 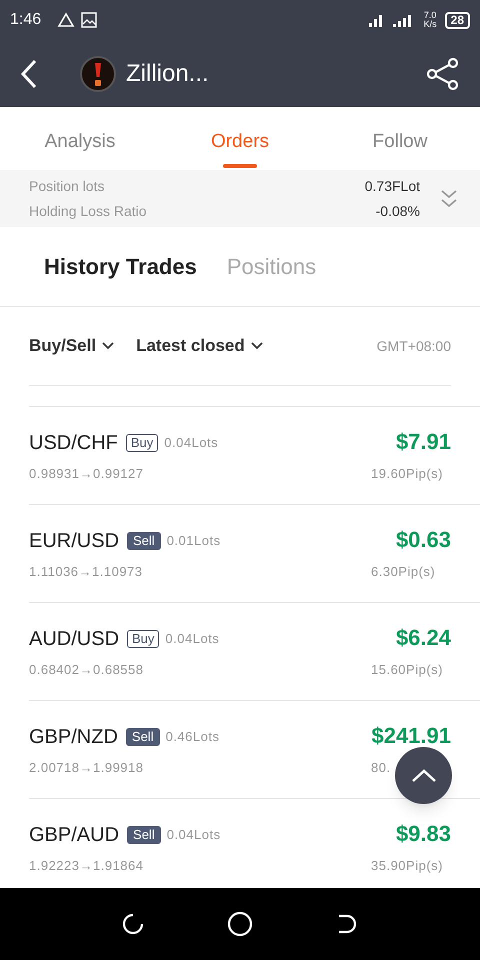 I want to click on home-icon, so click(x=240, y=924).